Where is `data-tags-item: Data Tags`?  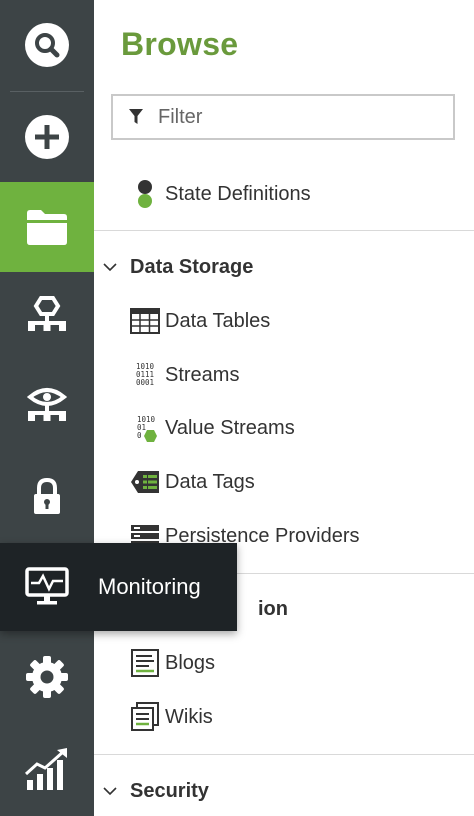 data-tags-item: Data Tags is located at coordinates (192, 482).